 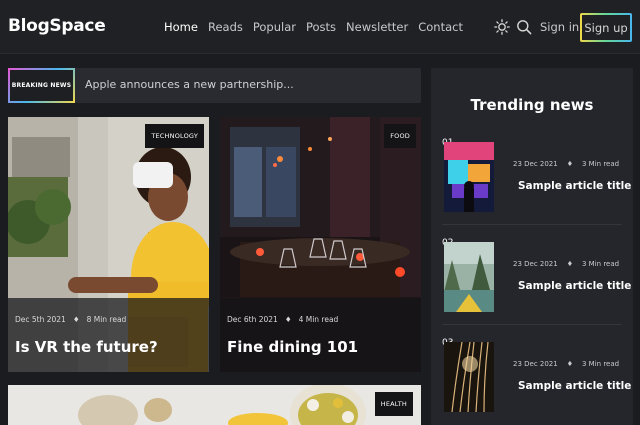 I want to click on card-title: Is VR the future?, so click(x=86, y=347).